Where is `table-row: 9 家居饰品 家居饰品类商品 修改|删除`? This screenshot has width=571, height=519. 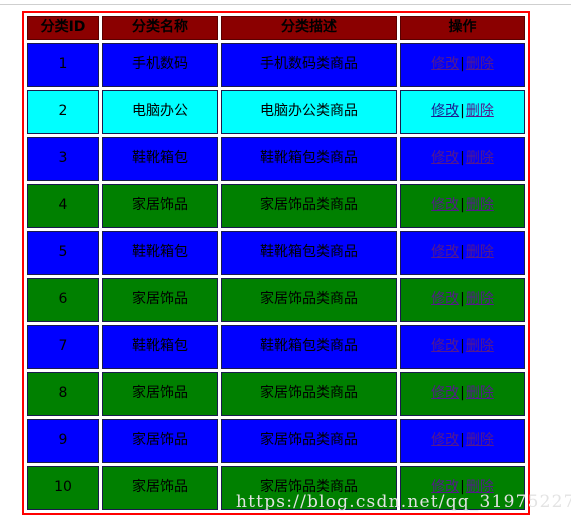 table-row: 9 家居饰品 家居饰品类商品 修改|删除 is located at coordinates (276, 441).